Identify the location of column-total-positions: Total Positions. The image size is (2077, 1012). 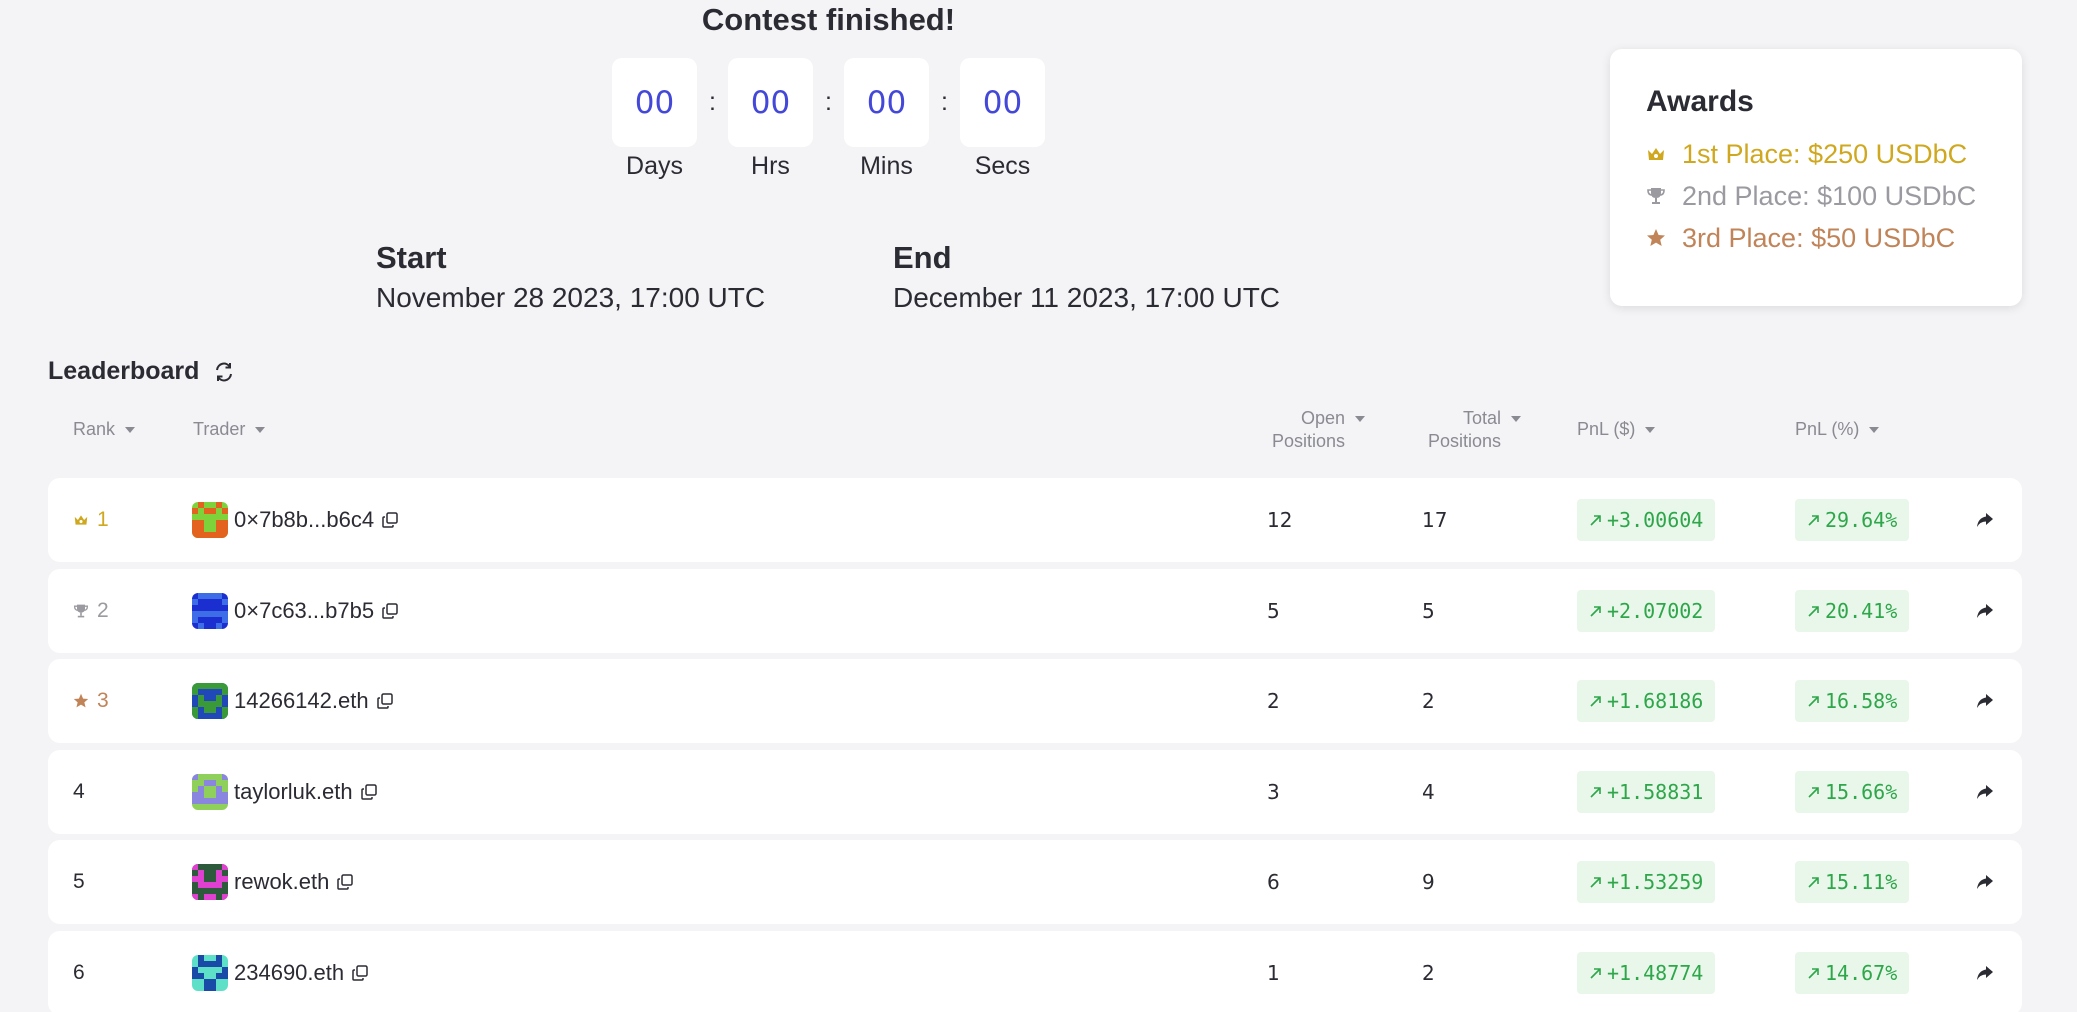
(1475, 430).